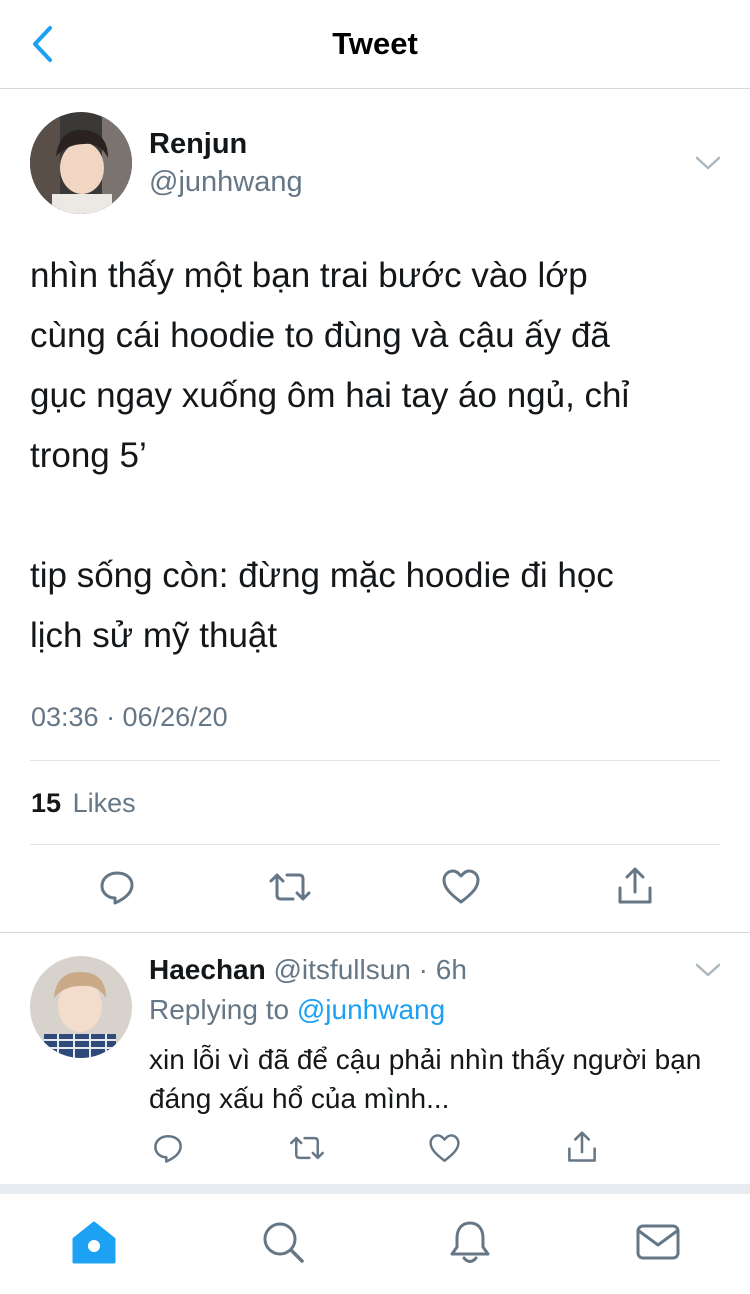 The height and width of the screenshot is (1294, 750). I want to click on author-handle: @junhwang, so click(226, 182).